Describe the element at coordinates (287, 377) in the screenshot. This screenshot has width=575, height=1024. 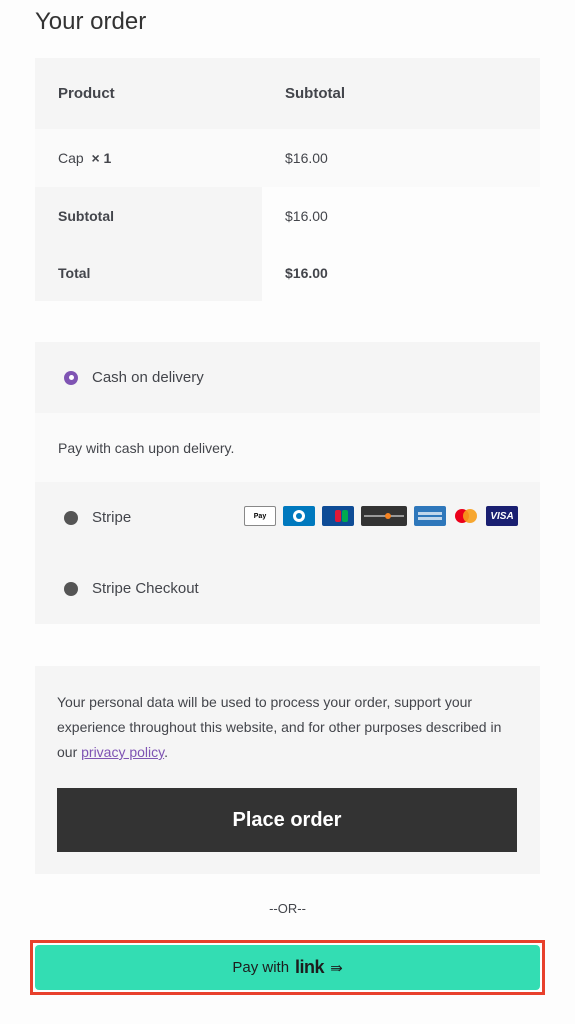
I see `payment-option-cod: Cash on delivery` at that location.